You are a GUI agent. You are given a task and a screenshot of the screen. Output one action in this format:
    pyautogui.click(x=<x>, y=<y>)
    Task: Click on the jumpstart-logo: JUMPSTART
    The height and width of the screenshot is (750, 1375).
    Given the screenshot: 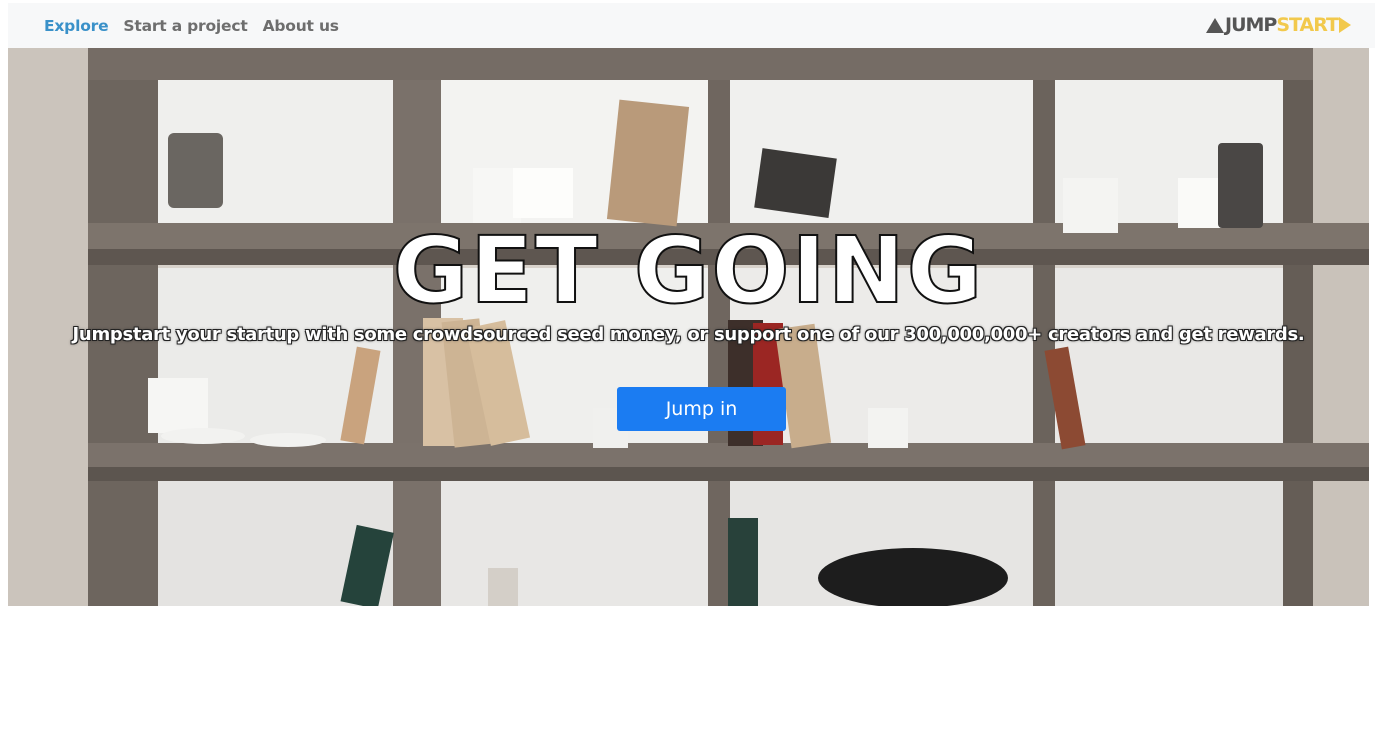 What is the action you would take?
    pyautogui.click(x=1278, y=25)
    